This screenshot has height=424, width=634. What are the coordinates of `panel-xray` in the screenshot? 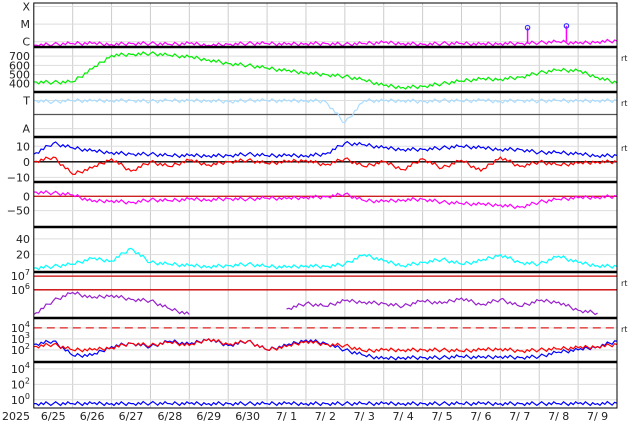 It's located at (325, 24).